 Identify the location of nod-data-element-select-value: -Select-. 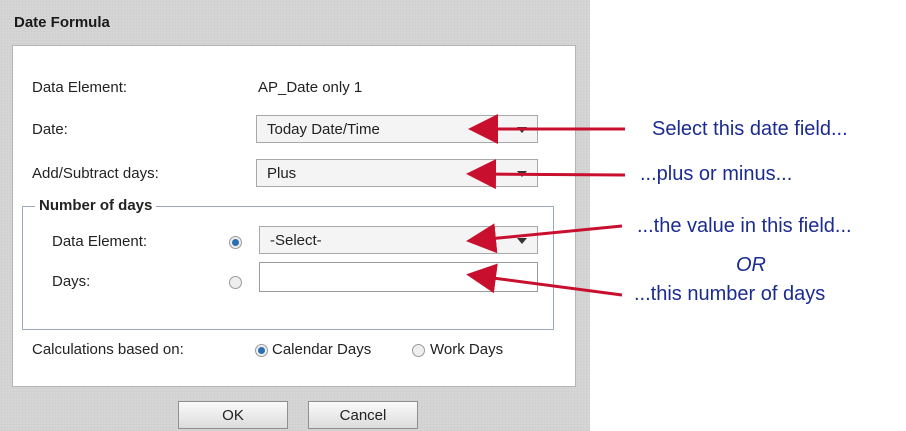
(296, 240).